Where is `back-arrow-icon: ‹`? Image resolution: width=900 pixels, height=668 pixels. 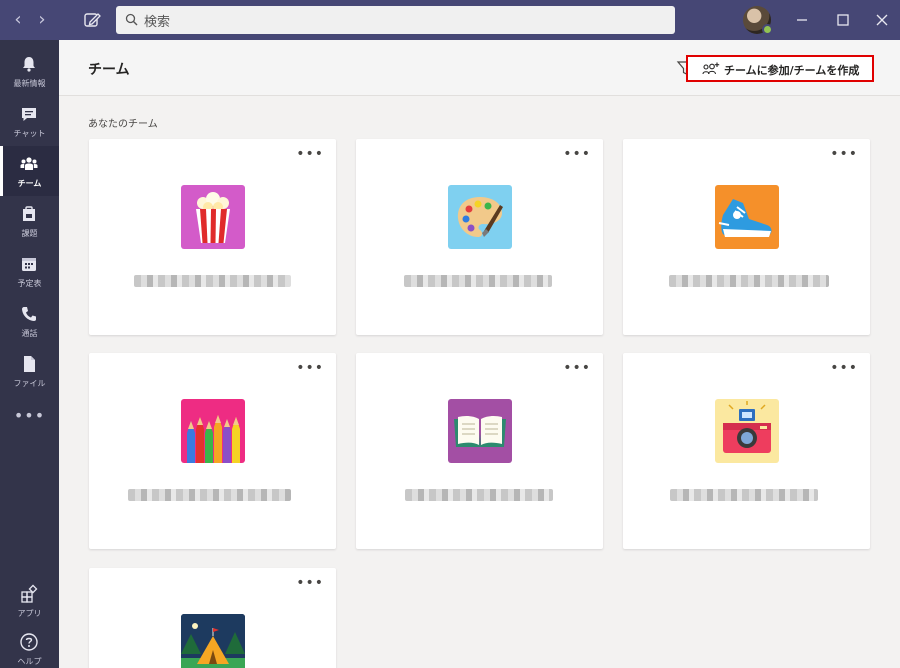 back-arrow-icon: ‹ is located at coordinates (18, 20).